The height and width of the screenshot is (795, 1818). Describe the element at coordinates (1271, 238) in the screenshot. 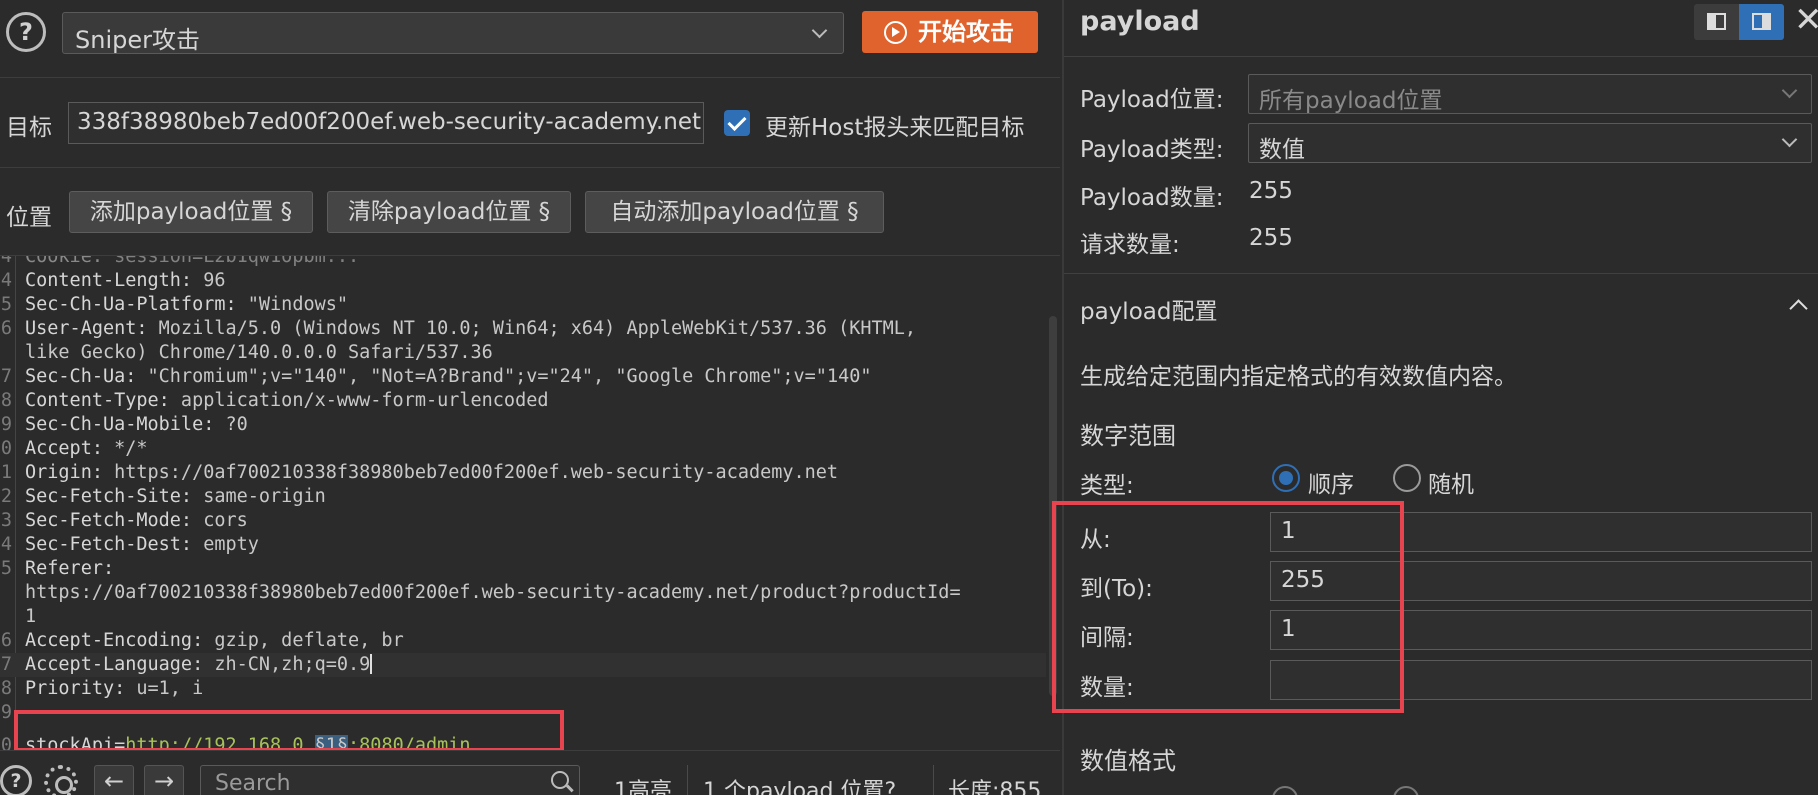

I see `request-count-value: 255` at that location.